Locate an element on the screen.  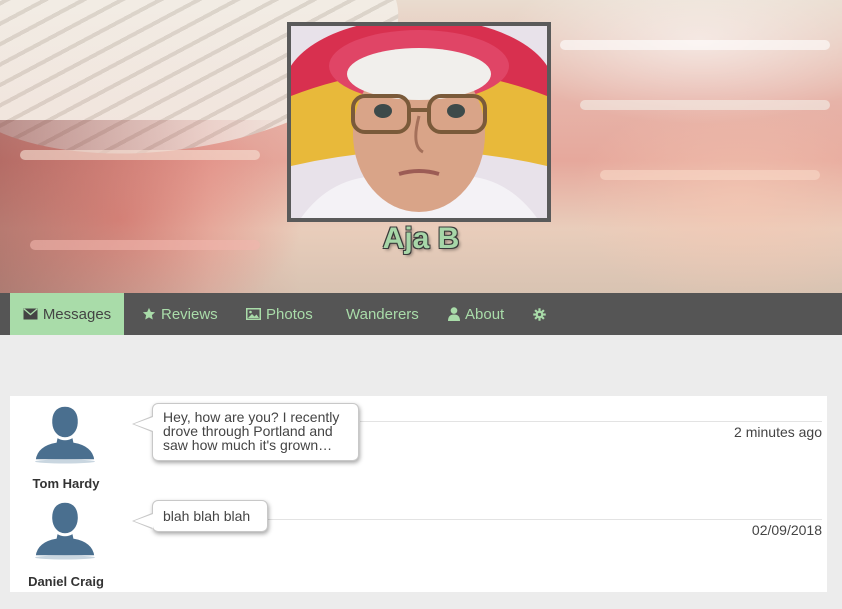
profile-tabbar: Messages Reviews Photos Wanderers About is located at coordinates (421, 314).